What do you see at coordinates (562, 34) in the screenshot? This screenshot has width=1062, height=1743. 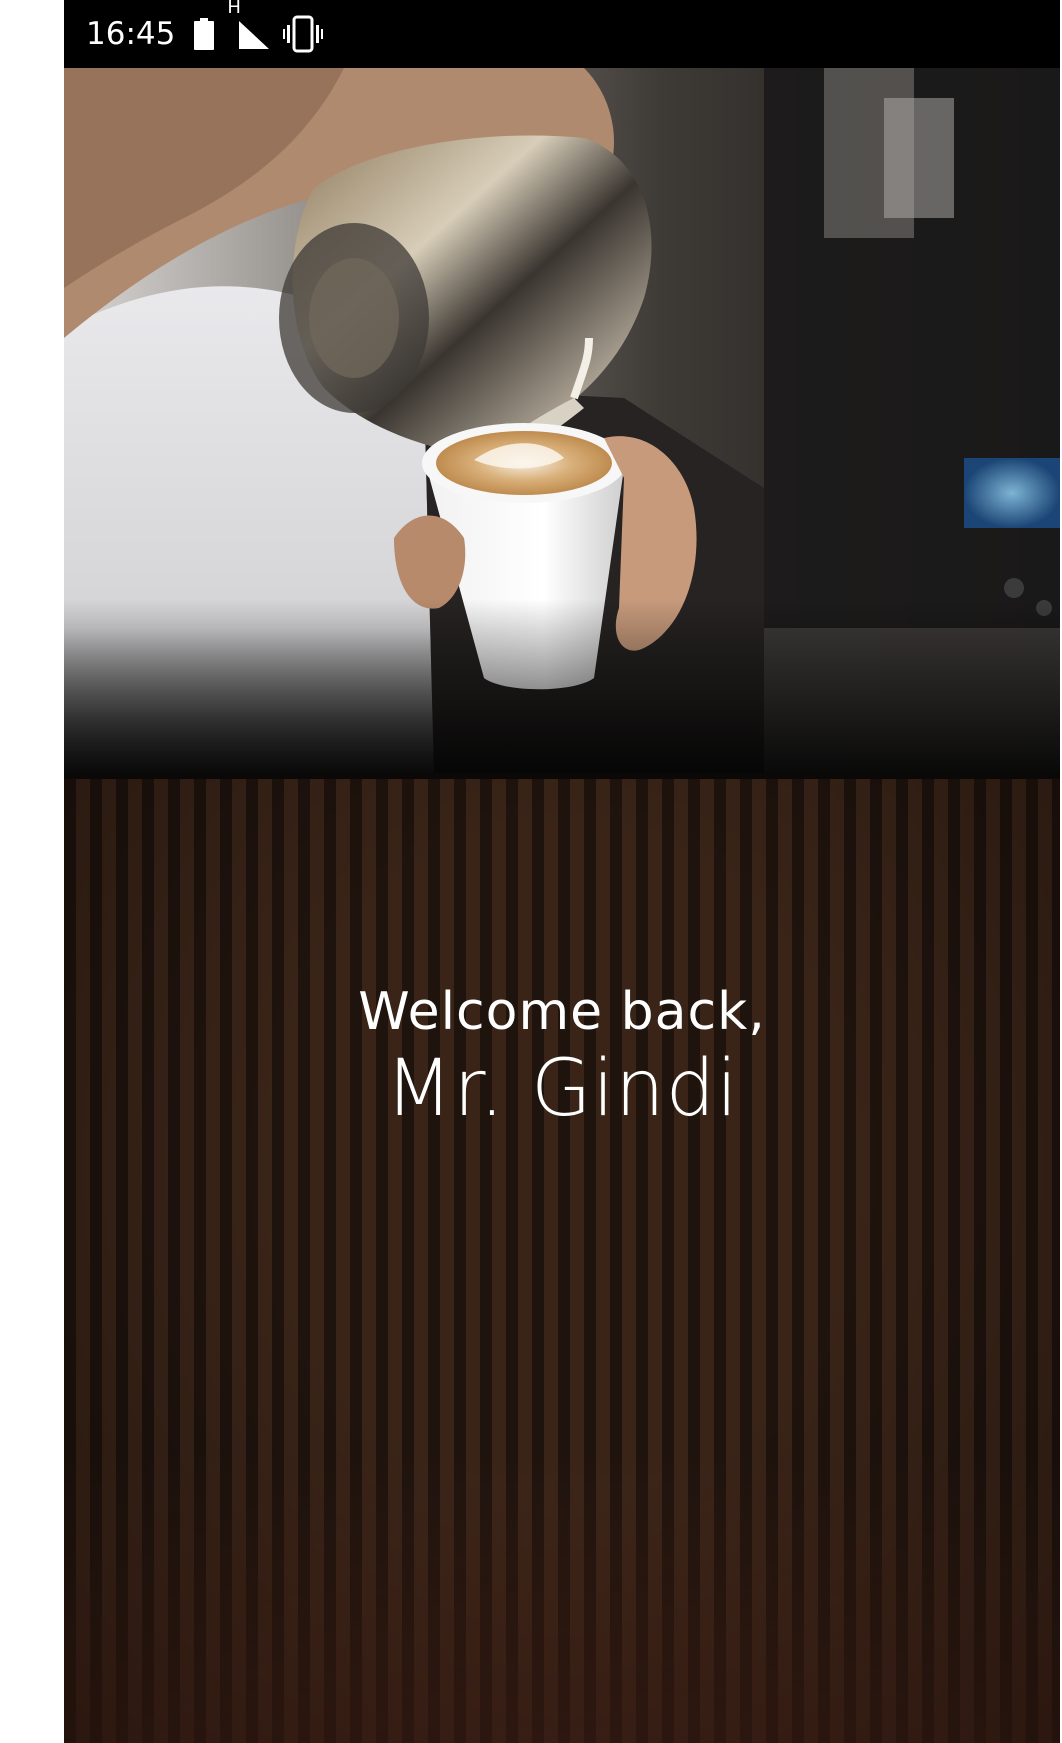 I see `status-bar: 16:45 H` at bounding box center [562, 34].